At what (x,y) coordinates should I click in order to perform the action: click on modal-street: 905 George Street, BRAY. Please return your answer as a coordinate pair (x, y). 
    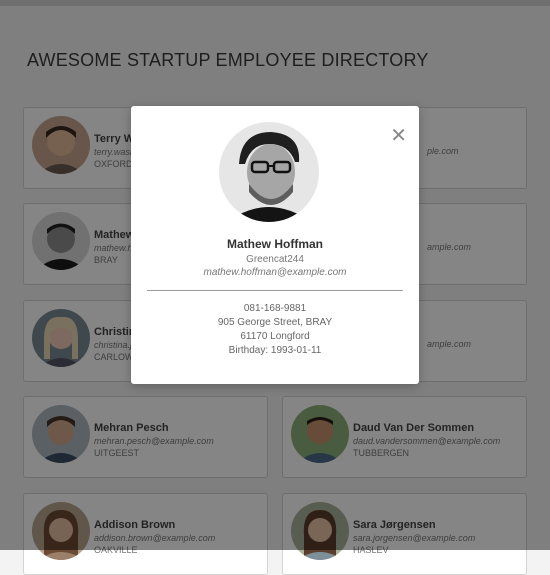
    Looking at the image, I should click on (275, 322).